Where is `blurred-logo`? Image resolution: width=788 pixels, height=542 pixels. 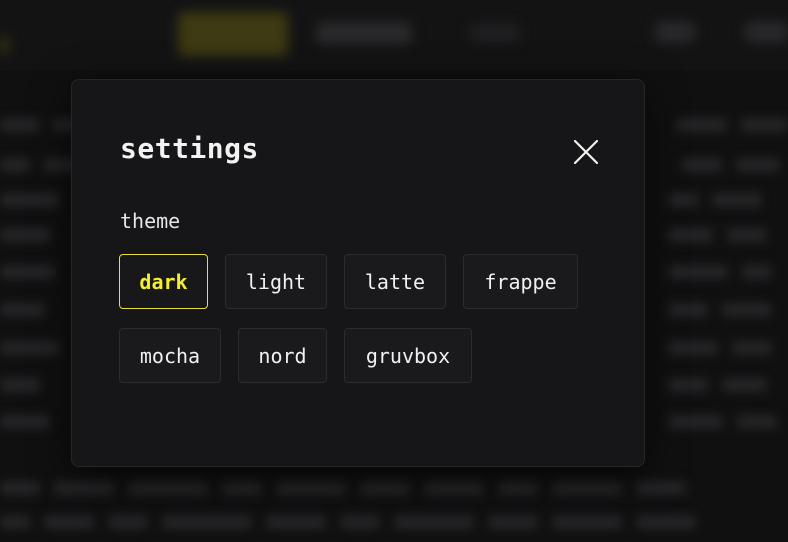
blurred-logo is located at coordinates (4, 45).